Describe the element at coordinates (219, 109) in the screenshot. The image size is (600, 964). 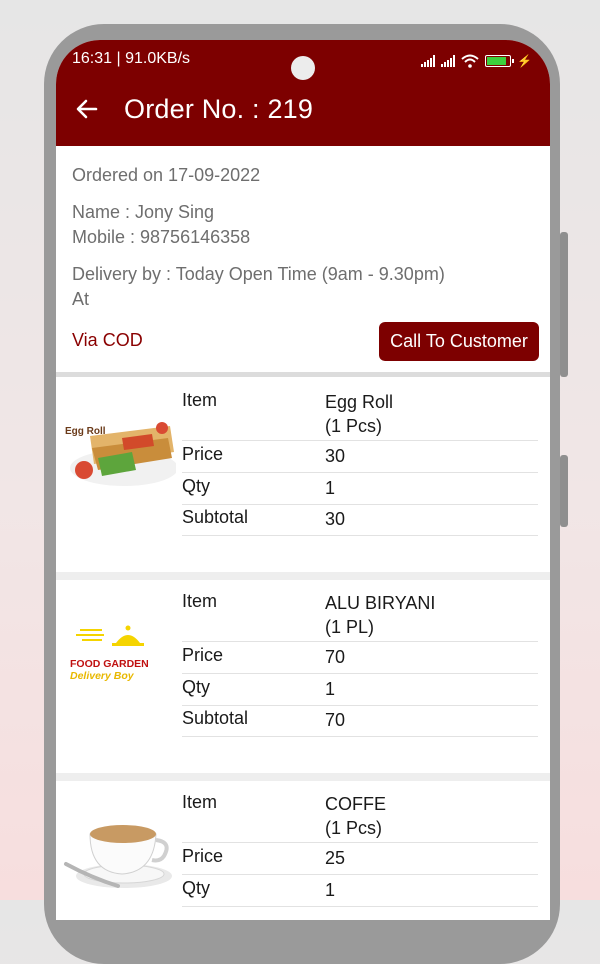
I see `page-title: Order No. : 219` at that location.